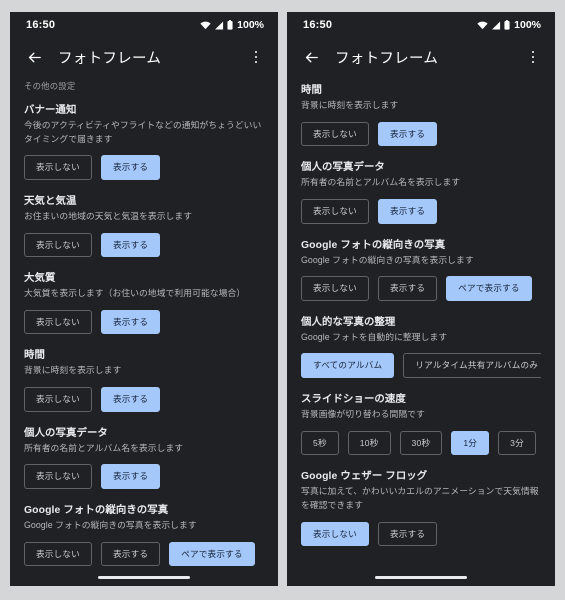  Describe the element at coordinates (348, 322) in the screenshot. I see `setting-title: 個人的な写真の整理` at that location.